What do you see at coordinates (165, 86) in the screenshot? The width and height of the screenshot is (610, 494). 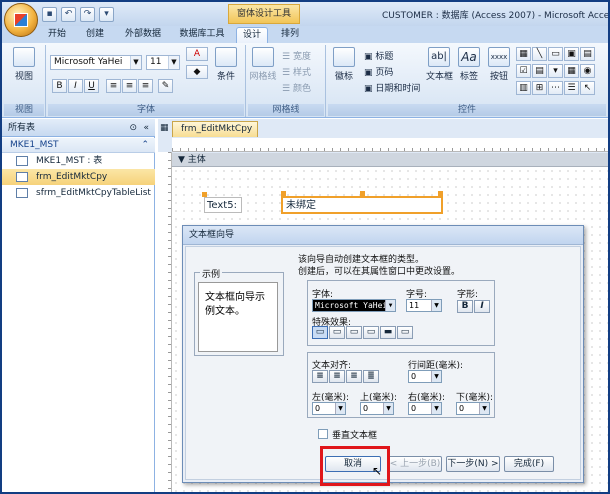 I see `format-painter-button: ✎` at bounding box center [165, 86].